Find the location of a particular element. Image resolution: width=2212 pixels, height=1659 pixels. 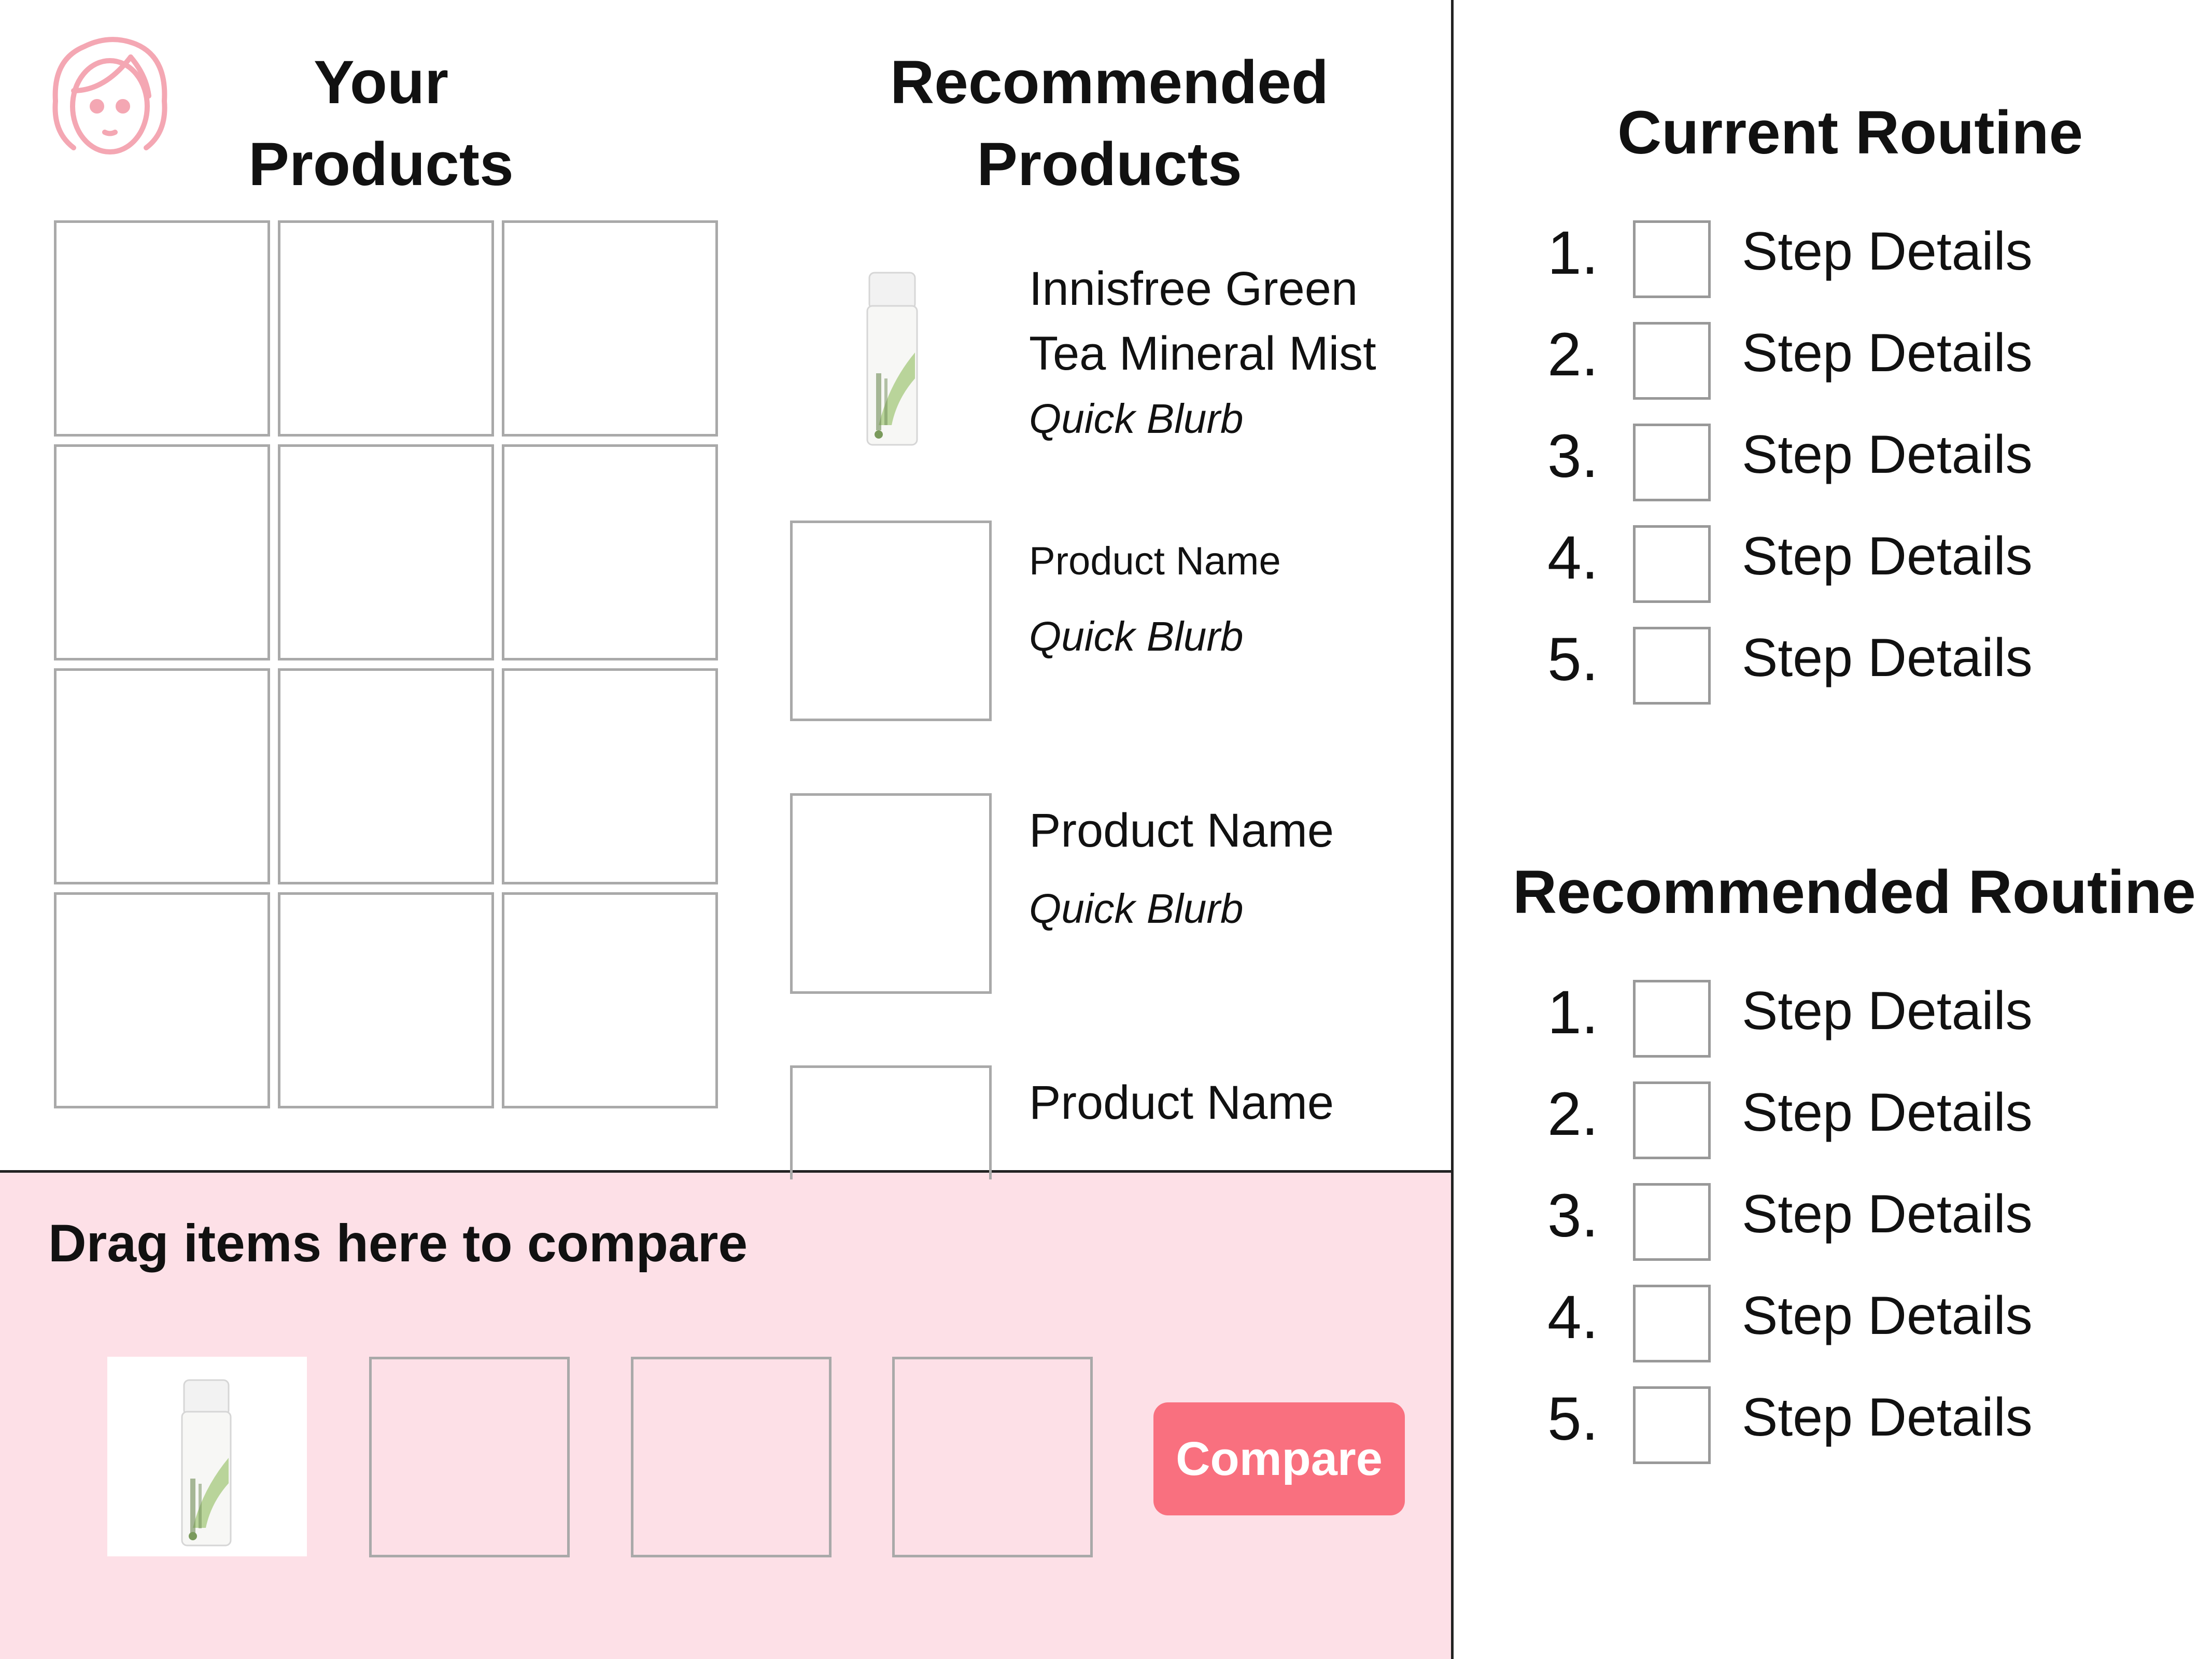

recommended-product-4: Product Name is located at coordinates (1231, 1103).